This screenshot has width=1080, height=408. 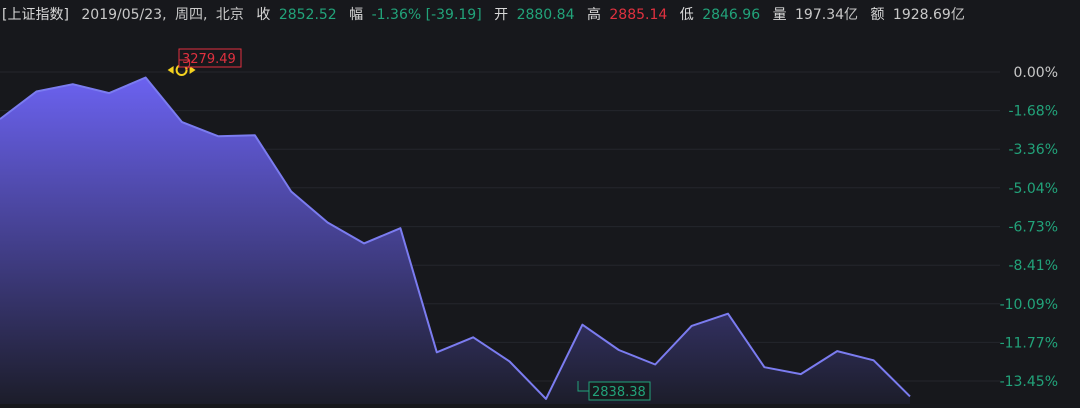 What do you see at coordinates (638, 15) in the screenshot?
I see `high-value: 2885.14` at bounding box center [638, 15].